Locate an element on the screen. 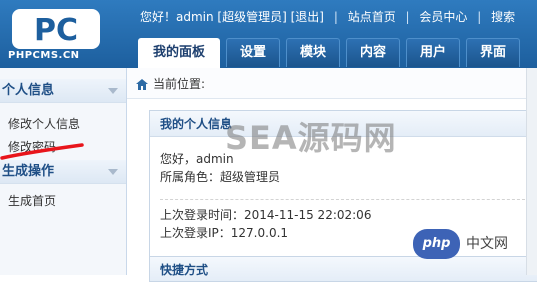 Image resolution: width=537 pixels, height=282 pixels. sidebar-section-label: 生成操作 is located at coordinates (28, 171).